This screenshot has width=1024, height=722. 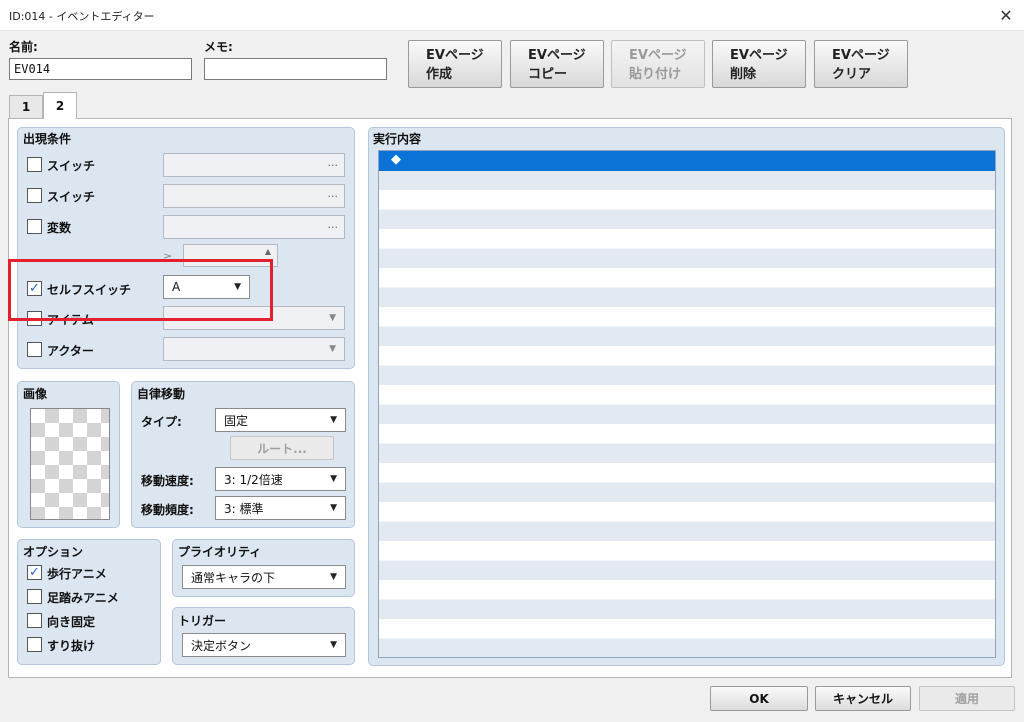 I want to click on priority-title: プライオリティ, so click(x=220, y=552).